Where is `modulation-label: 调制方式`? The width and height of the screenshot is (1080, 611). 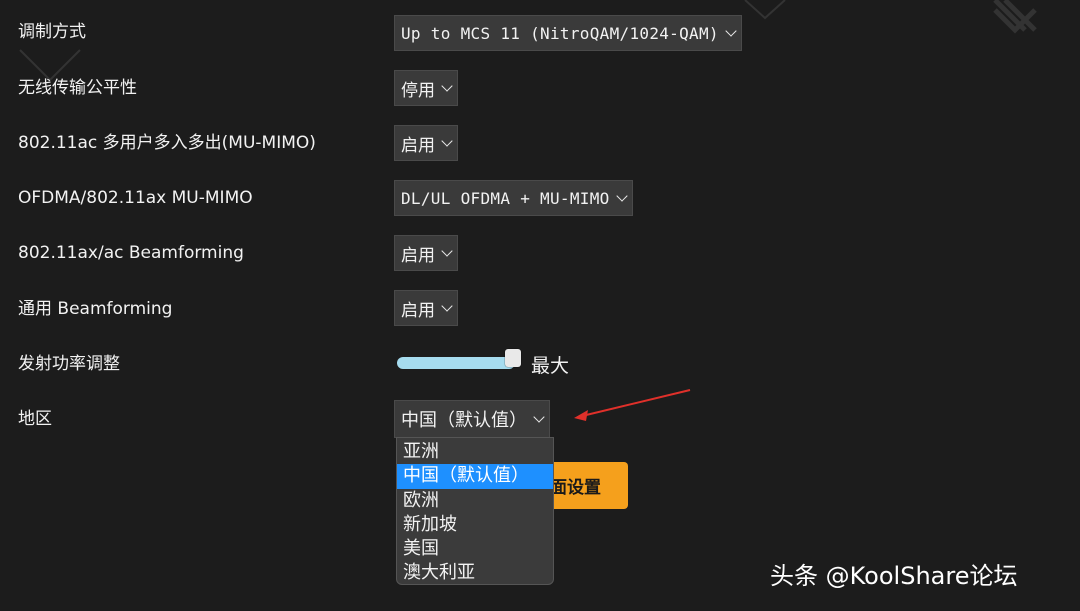
modulation-label: 调制方式 is located at coordinates (52, 32).